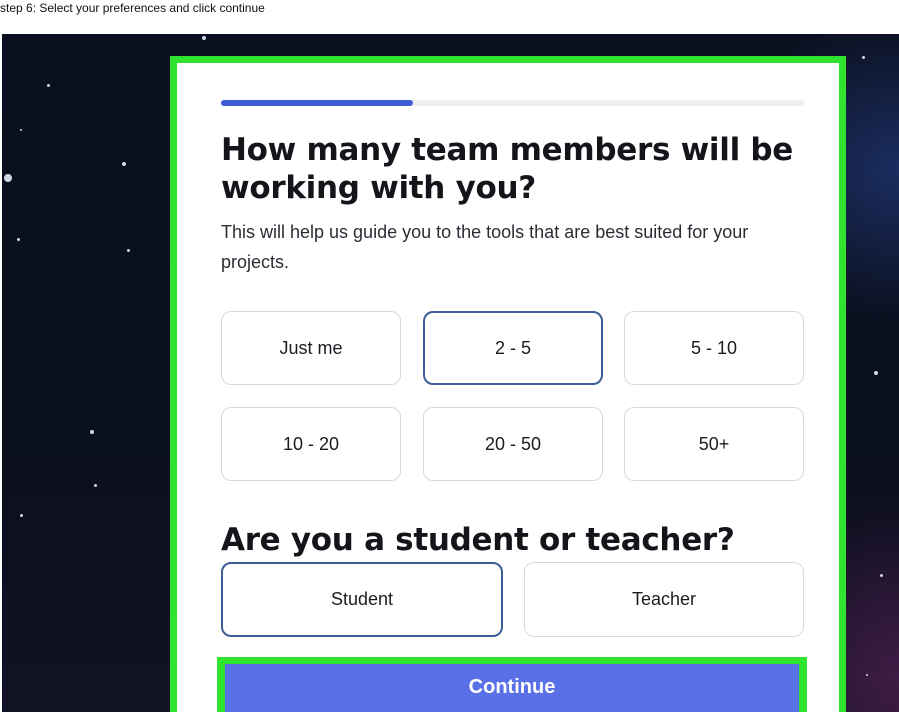  What do you see at coordinates (512, 103) in the screenshot?
I see `progress-bar` at bounding box center [512, 103].